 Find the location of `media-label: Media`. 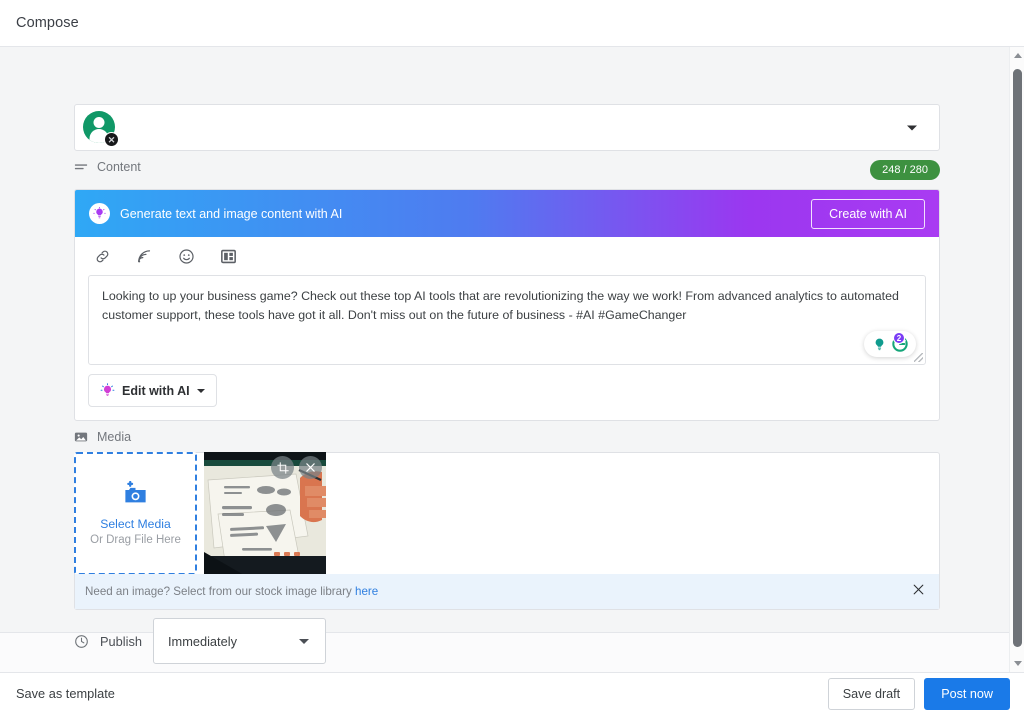

media-label: Media is located at coordinates (114, 437).